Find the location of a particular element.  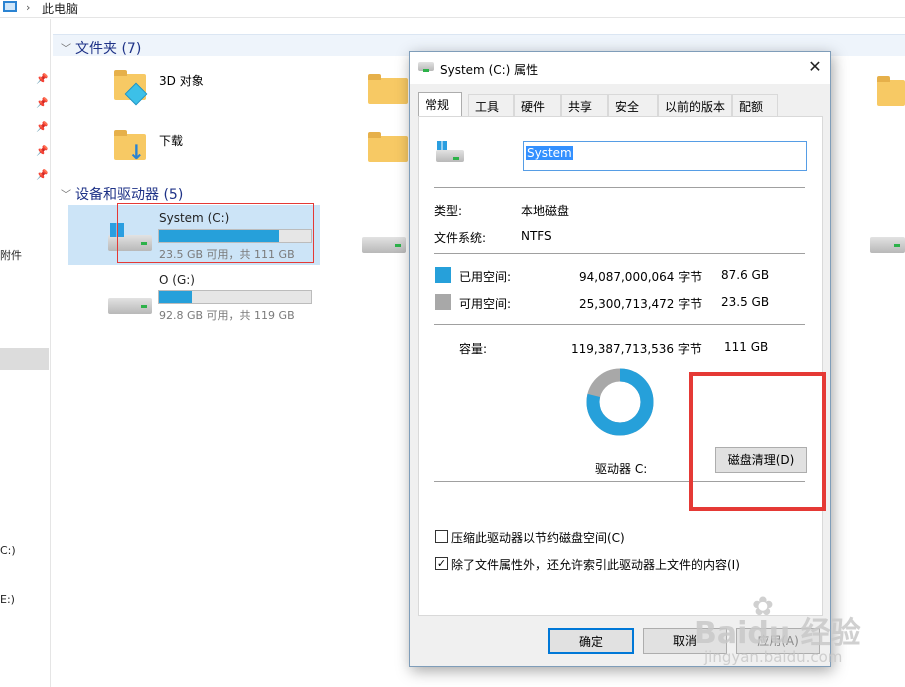

breadcrumb: 此电脑 is located at coordinates (60, 8).